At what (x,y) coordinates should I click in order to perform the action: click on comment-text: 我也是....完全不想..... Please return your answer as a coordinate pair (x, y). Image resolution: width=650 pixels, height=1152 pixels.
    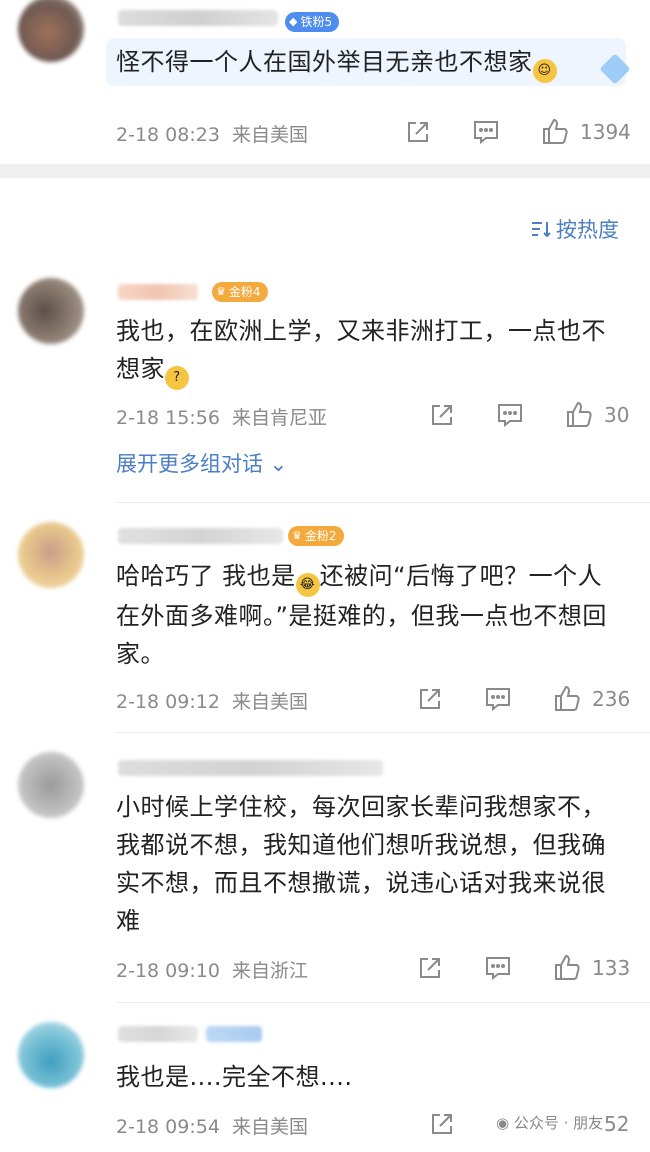
    Looking at the image, I should click on (234, 1077).